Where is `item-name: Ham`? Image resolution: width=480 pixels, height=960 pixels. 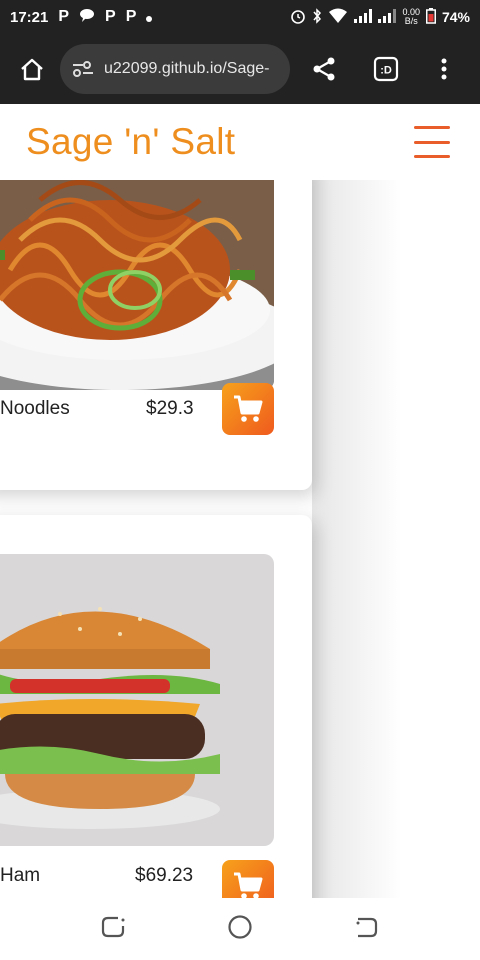
item-name: Ham is located at coordinates (20, 875).